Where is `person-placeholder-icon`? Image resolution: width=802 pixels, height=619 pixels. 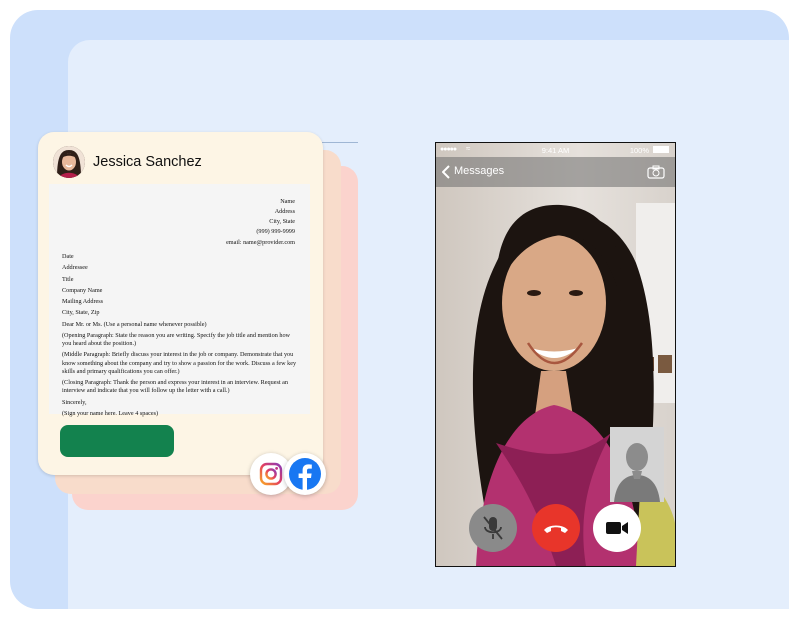
person-placeholder-icon is located at coordinates (637, 464).